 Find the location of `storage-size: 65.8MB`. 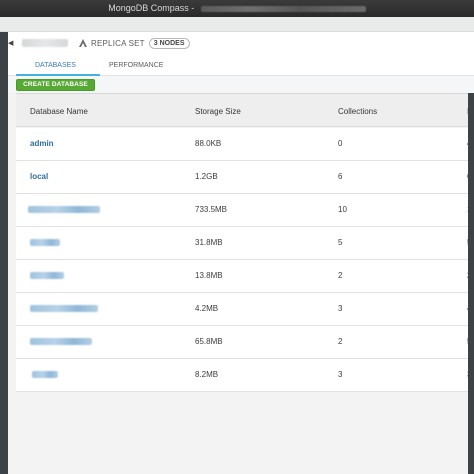

storage-size: 65.8MB is located at coordinates (209, 341).